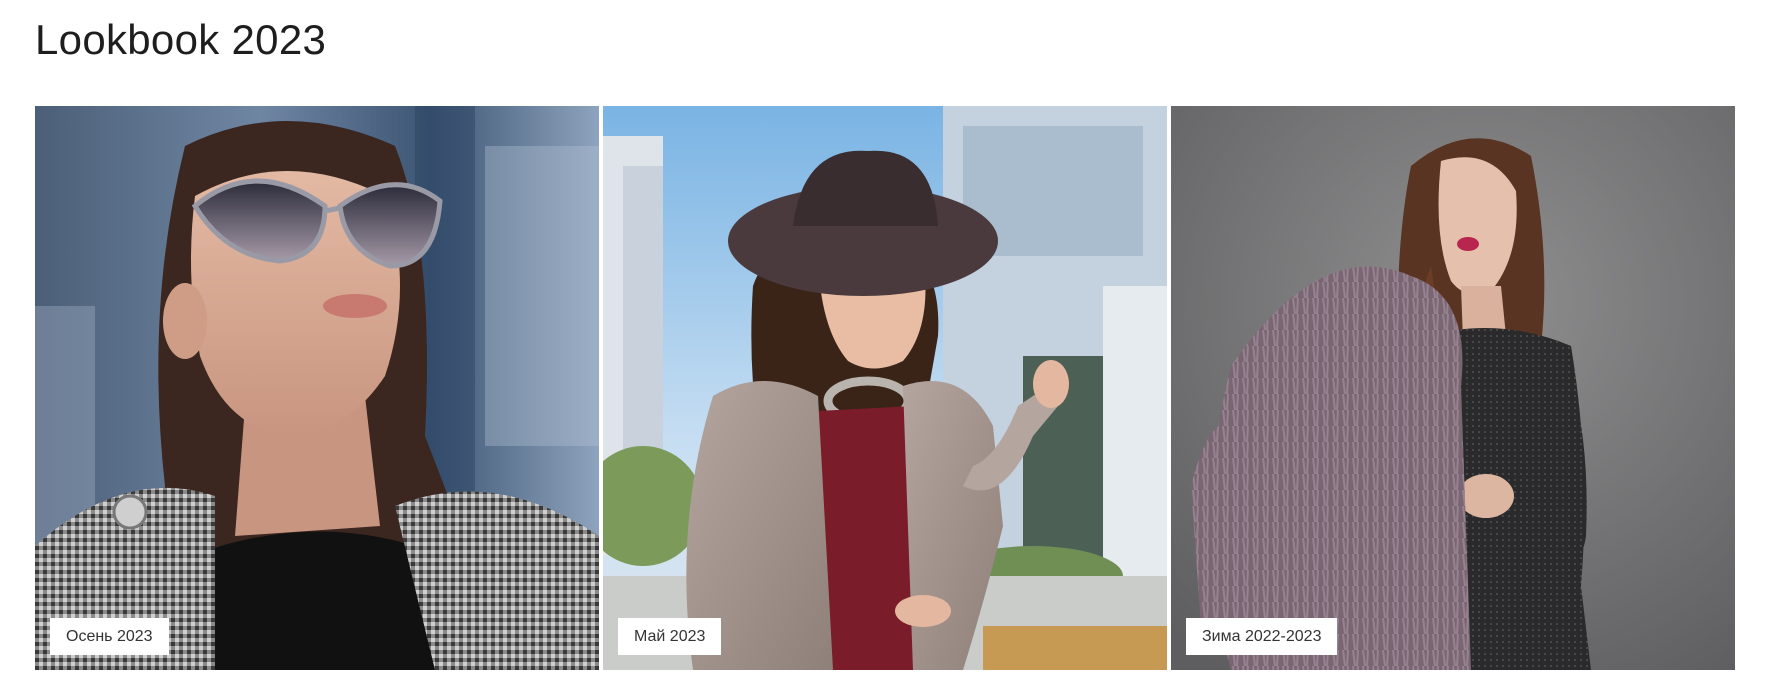 The image size is (1768, 697). Describe the element at coordinates (181, 39) in the screenshot. I see `page-title: Lookbook 2023` at that location.